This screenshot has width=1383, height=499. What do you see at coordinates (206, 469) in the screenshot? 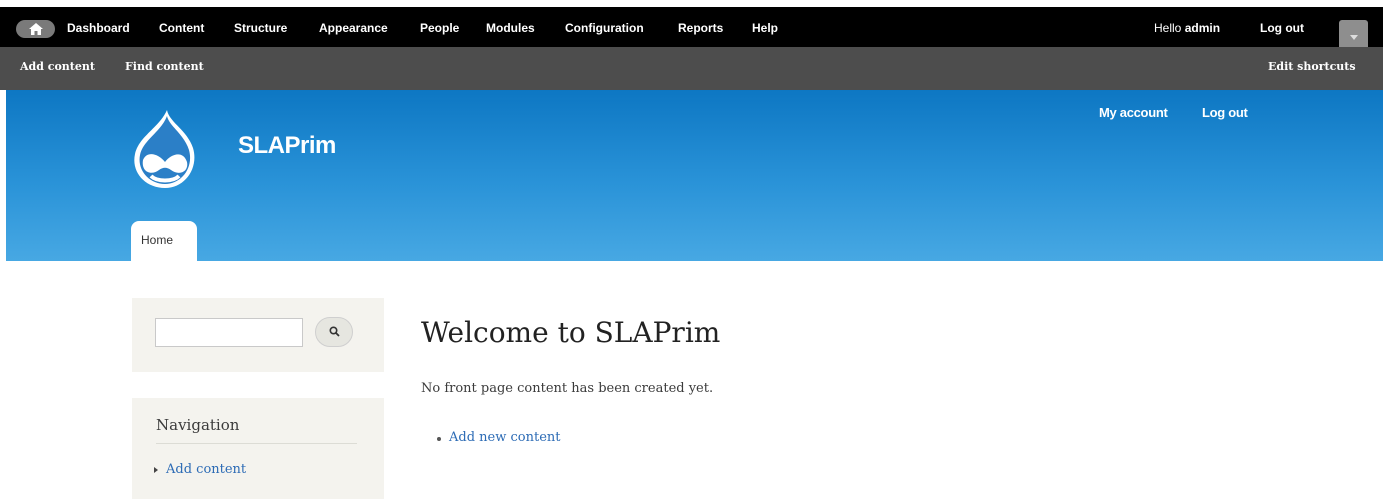
I see `nav-item-label: Add content` at bounding box center [206, 469].